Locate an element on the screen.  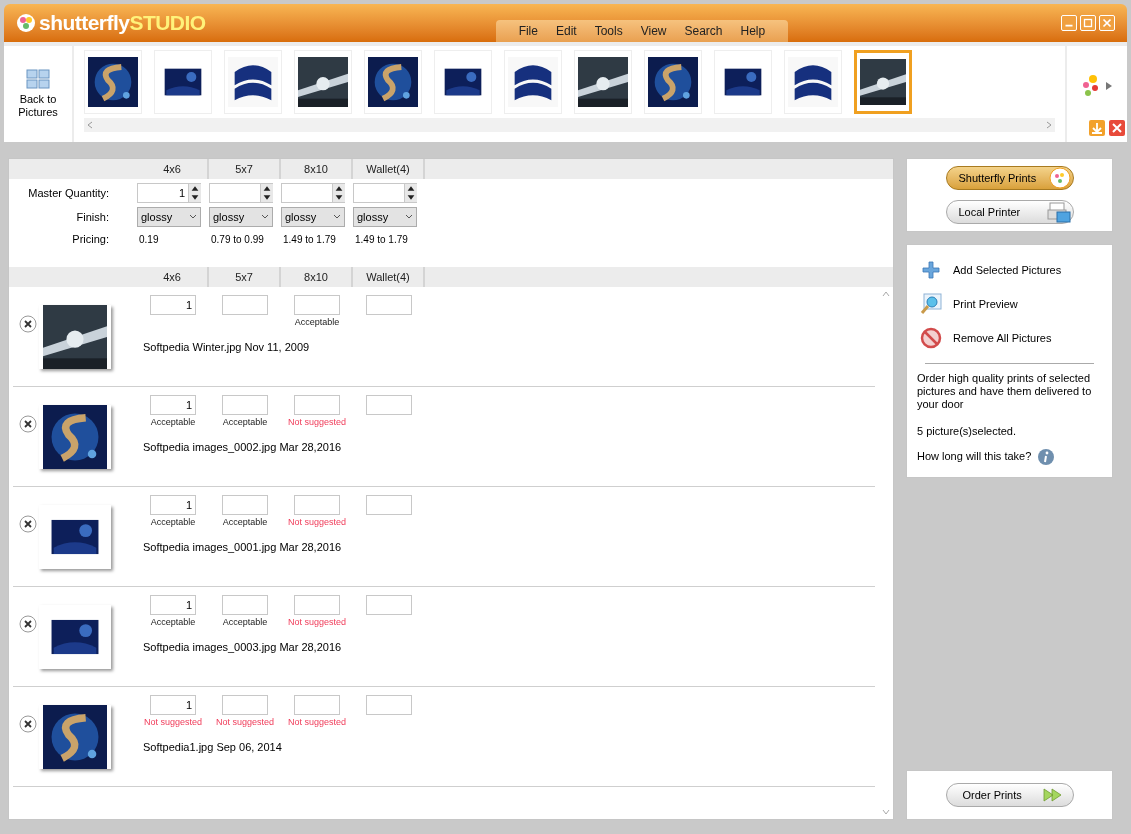
magnifier-icon is located at coordinates (931, 304).